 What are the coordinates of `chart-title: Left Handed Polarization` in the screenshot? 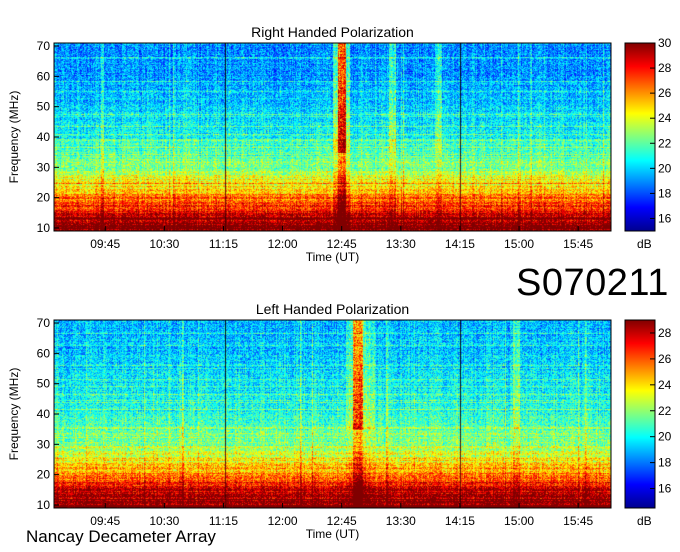 It's located at (332, 309).